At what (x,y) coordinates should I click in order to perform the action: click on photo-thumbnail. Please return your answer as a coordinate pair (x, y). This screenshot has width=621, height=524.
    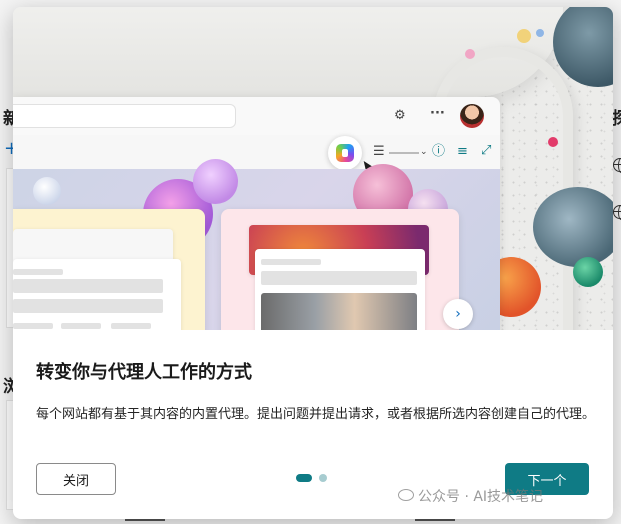
    Looking at the image, I should click on (339, 311).